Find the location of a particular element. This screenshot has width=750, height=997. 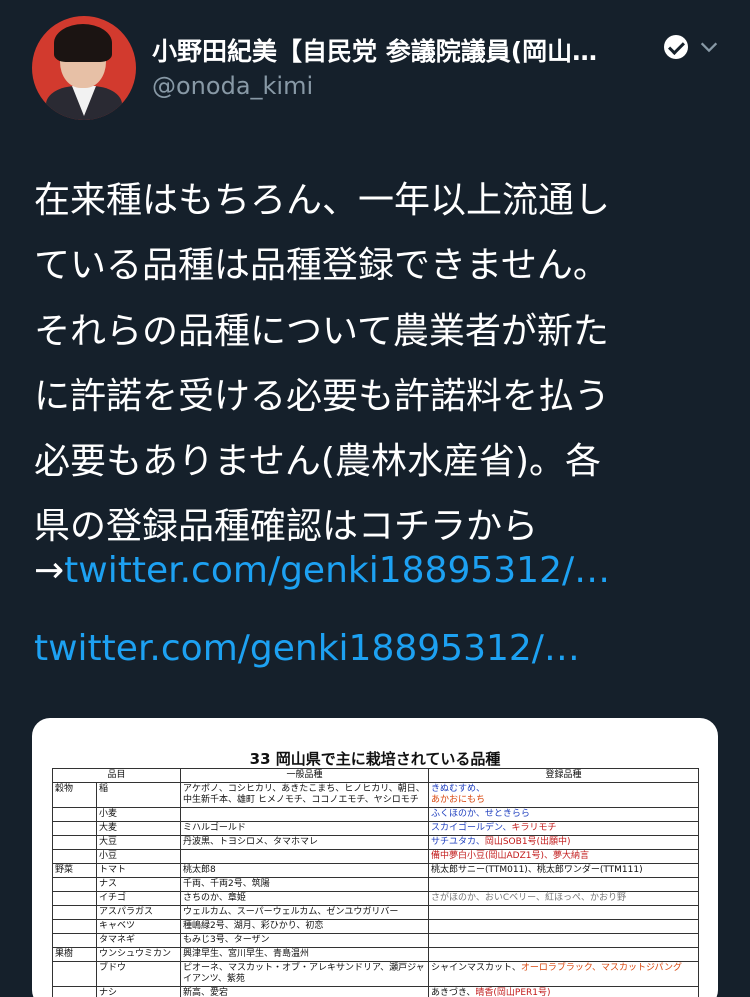

cell-item: ナシ is located at coordinates (138, 991).